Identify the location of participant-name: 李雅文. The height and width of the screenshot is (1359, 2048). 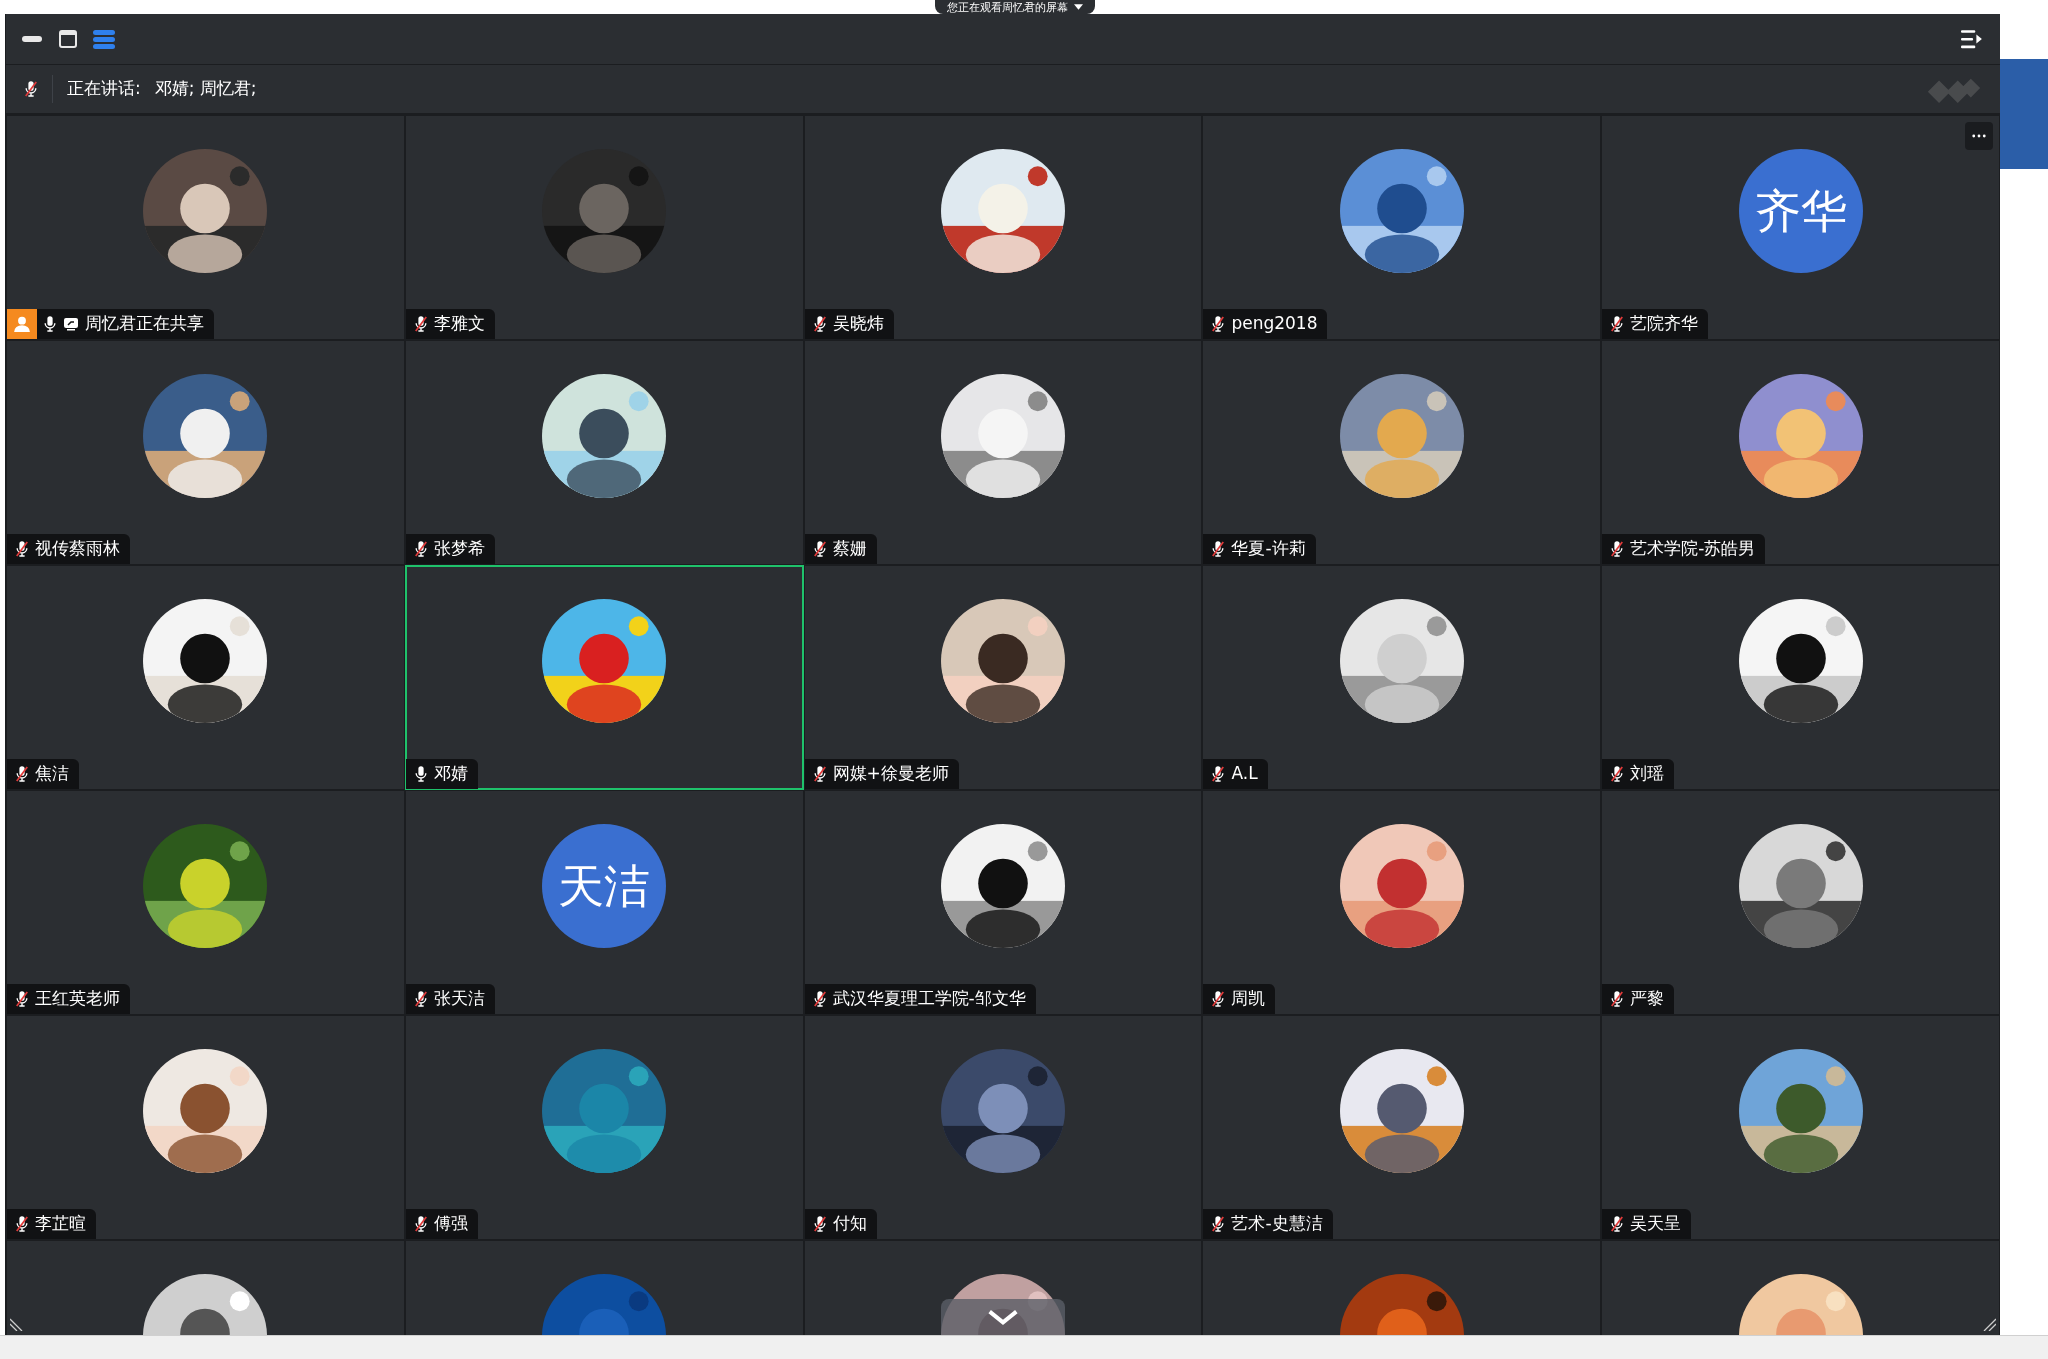
(459, 324).